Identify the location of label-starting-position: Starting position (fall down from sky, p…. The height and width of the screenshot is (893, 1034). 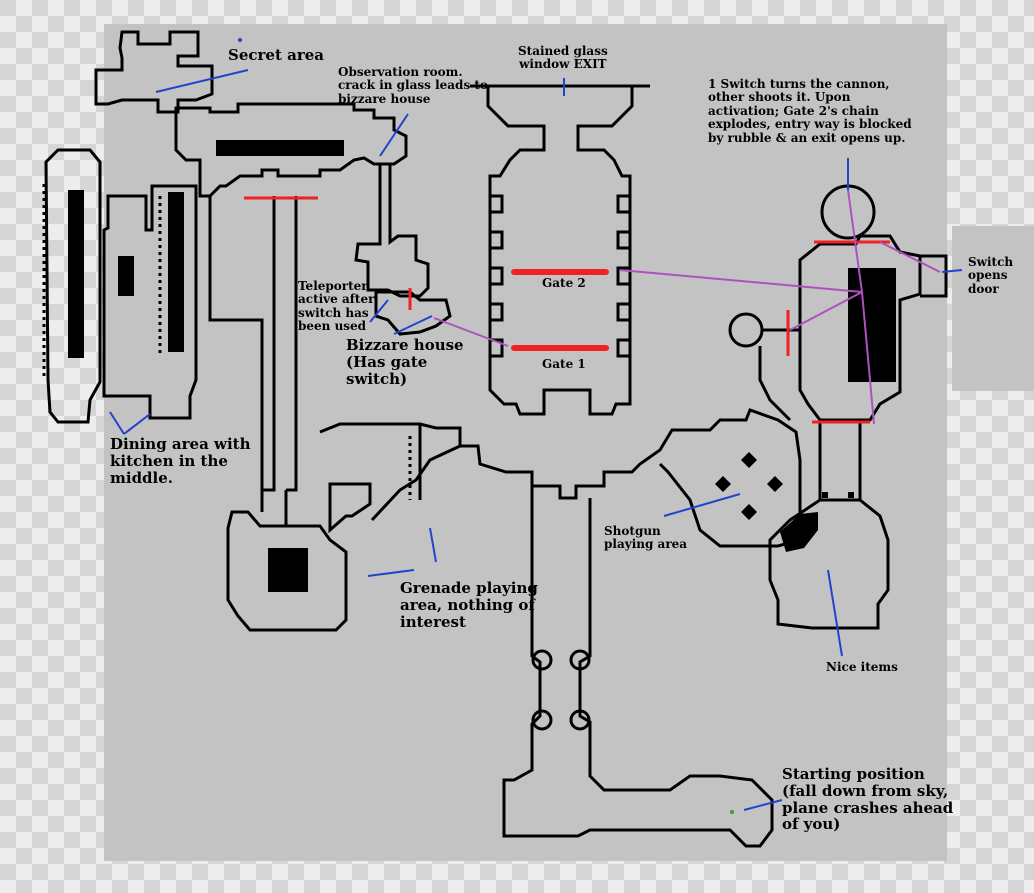
(868, 799).